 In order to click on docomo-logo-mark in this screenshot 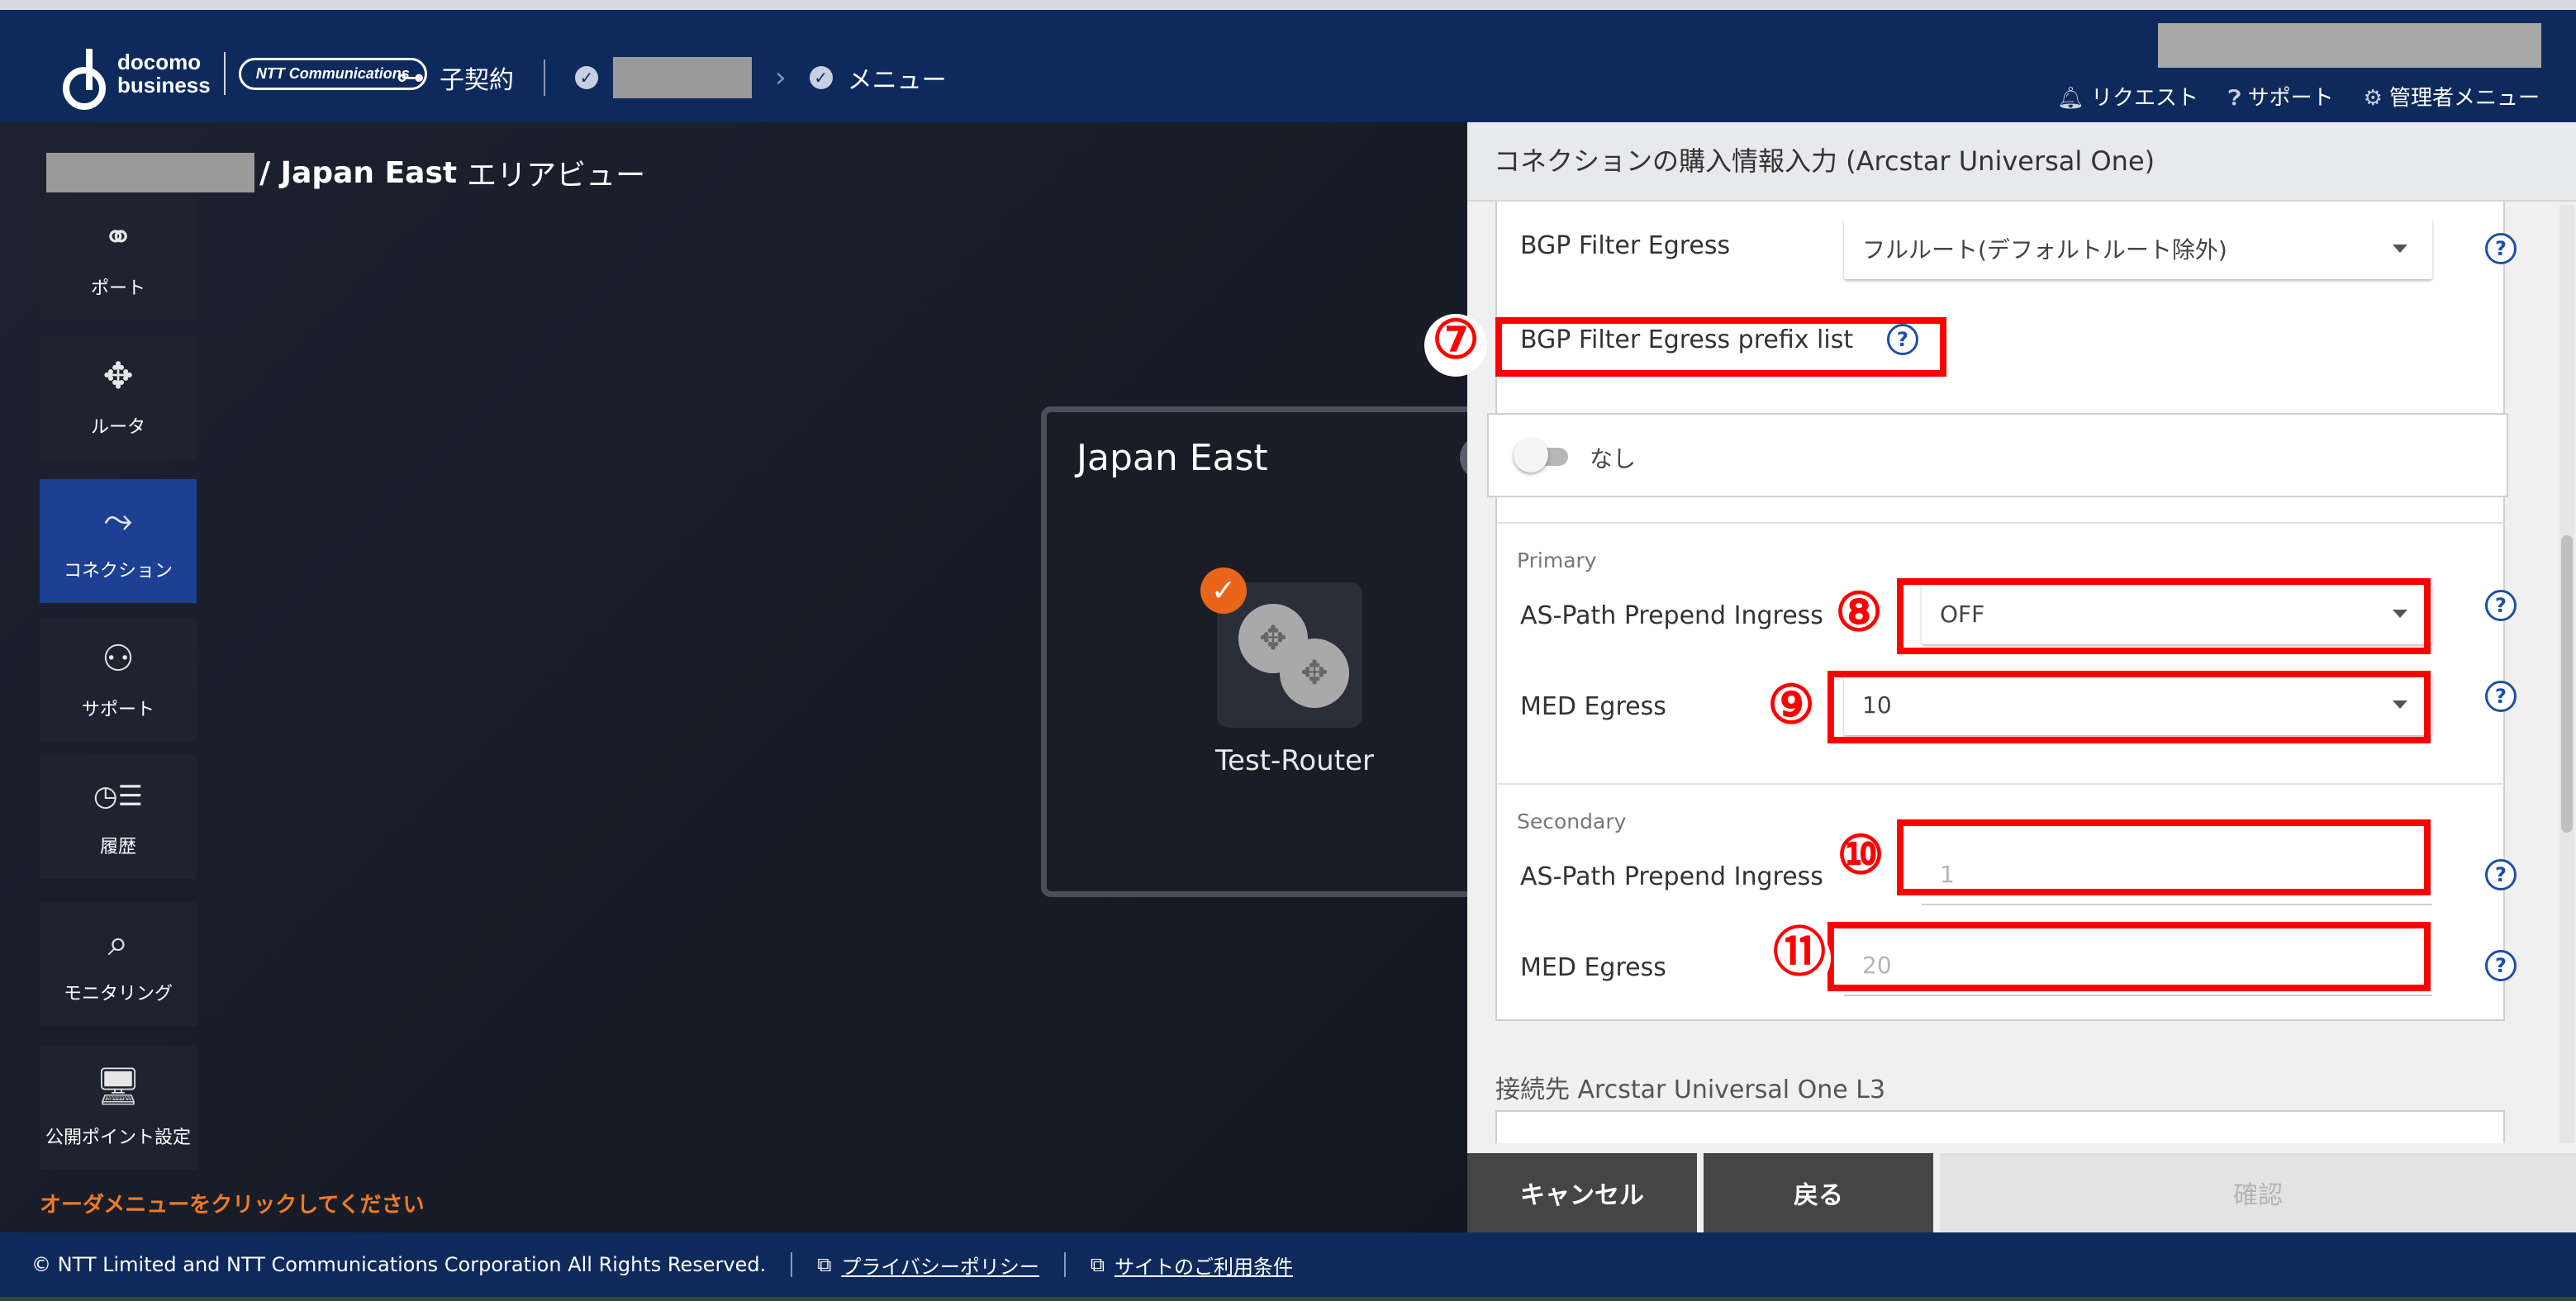, I will do `click(82, 79)`.